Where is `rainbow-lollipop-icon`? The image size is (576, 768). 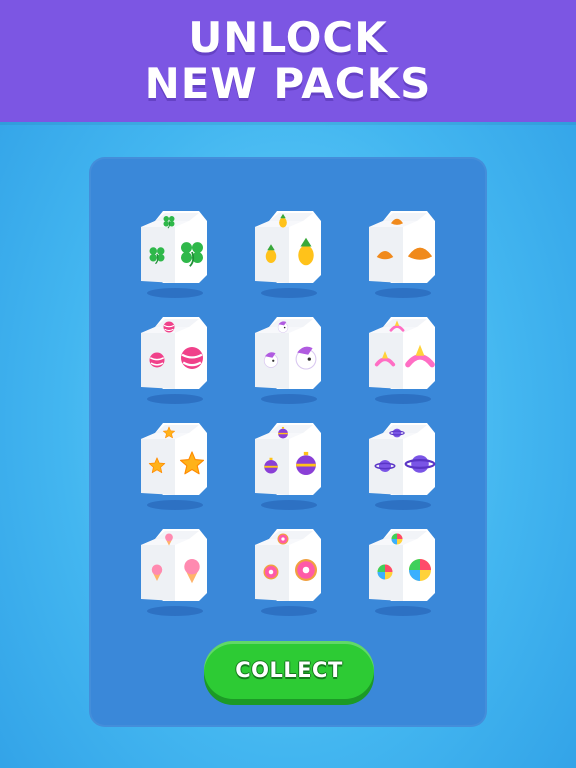 rainbow-lollipop-icon is located at coordinates (402, 572).